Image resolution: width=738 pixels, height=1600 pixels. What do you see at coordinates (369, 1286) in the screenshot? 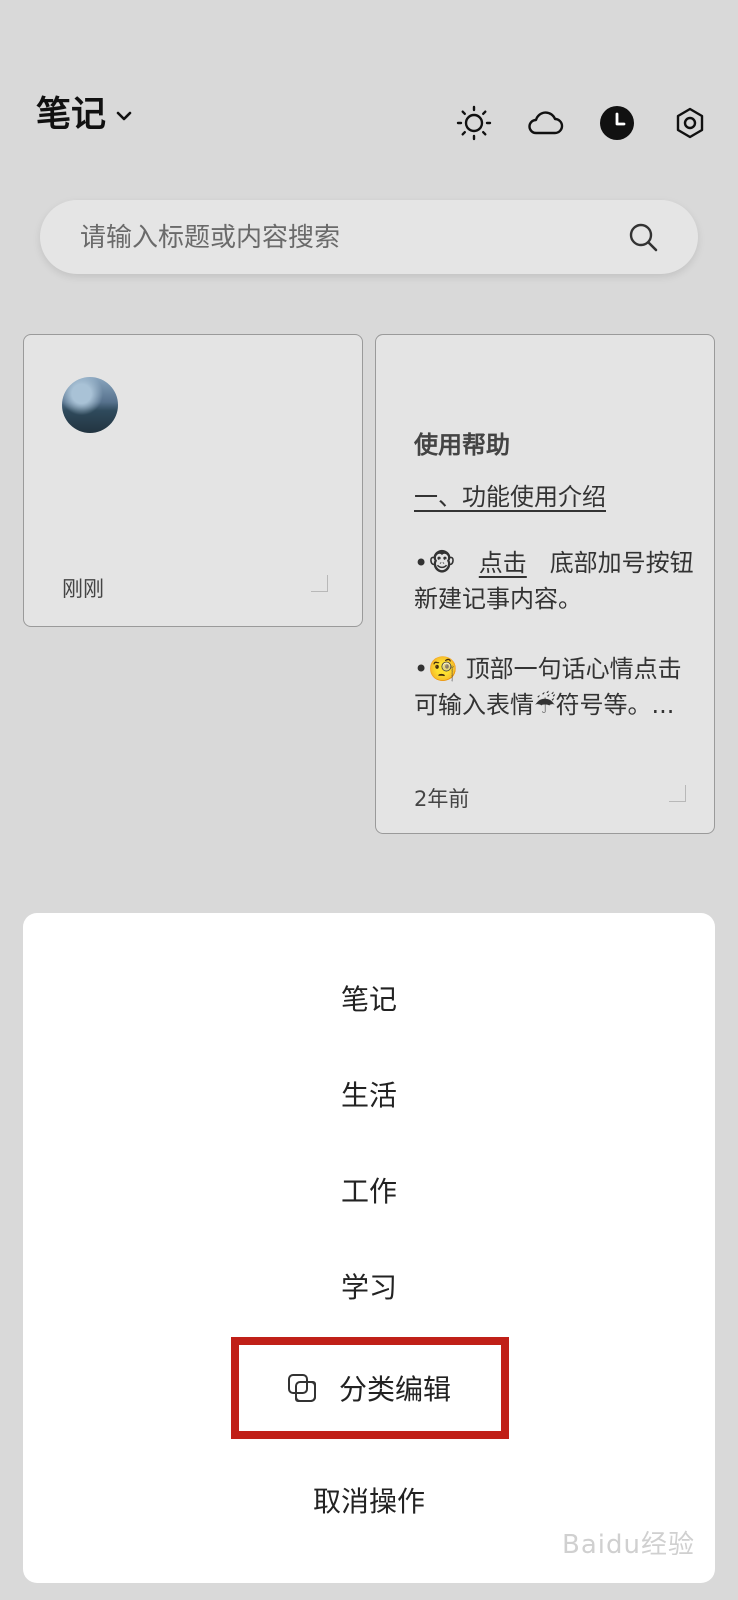
I see `menu-item-study: 学习` at bounding box center [369, 1286].